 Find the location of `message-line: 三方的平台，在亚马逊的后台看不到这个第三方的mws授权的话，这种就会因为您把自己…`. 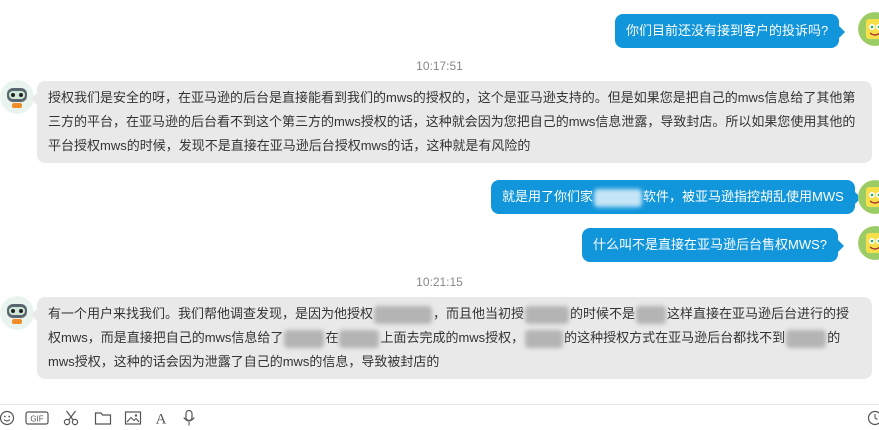

message-line: 三方的平台，在亚马逊的后台看不到这个第三方的mws授权的话，这种就会因为您把自己… is located at coordinates (454, 122).